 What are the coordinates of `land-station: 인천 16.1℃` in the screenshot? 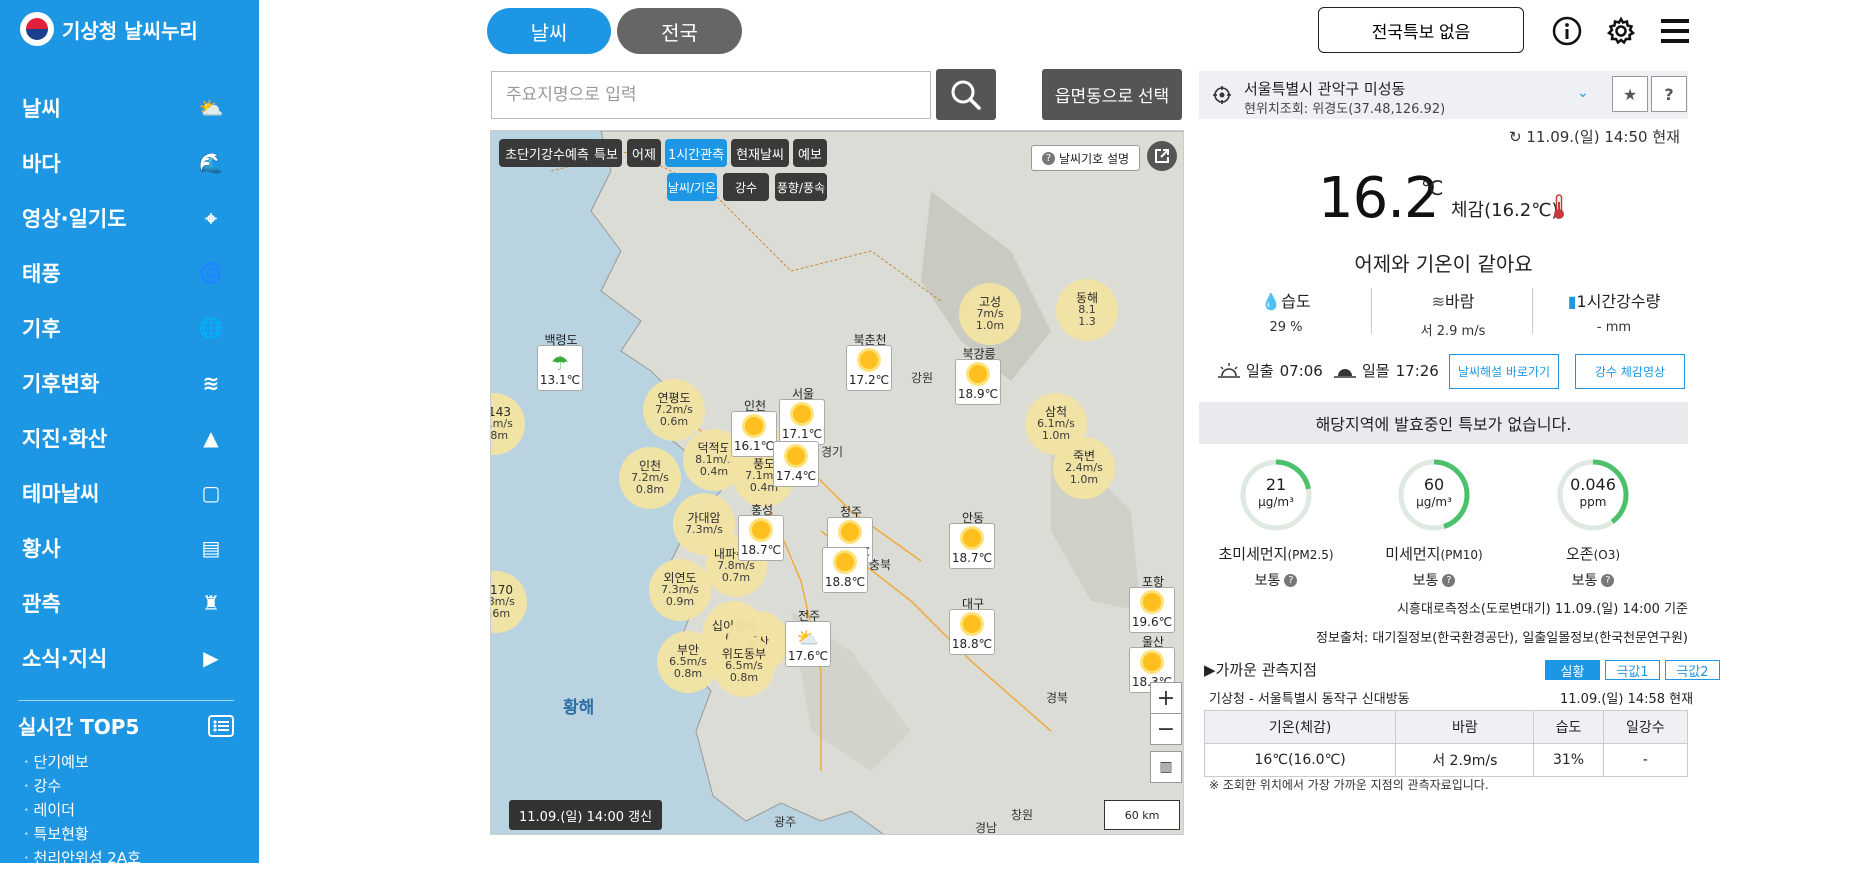 It's located at (754, 428).